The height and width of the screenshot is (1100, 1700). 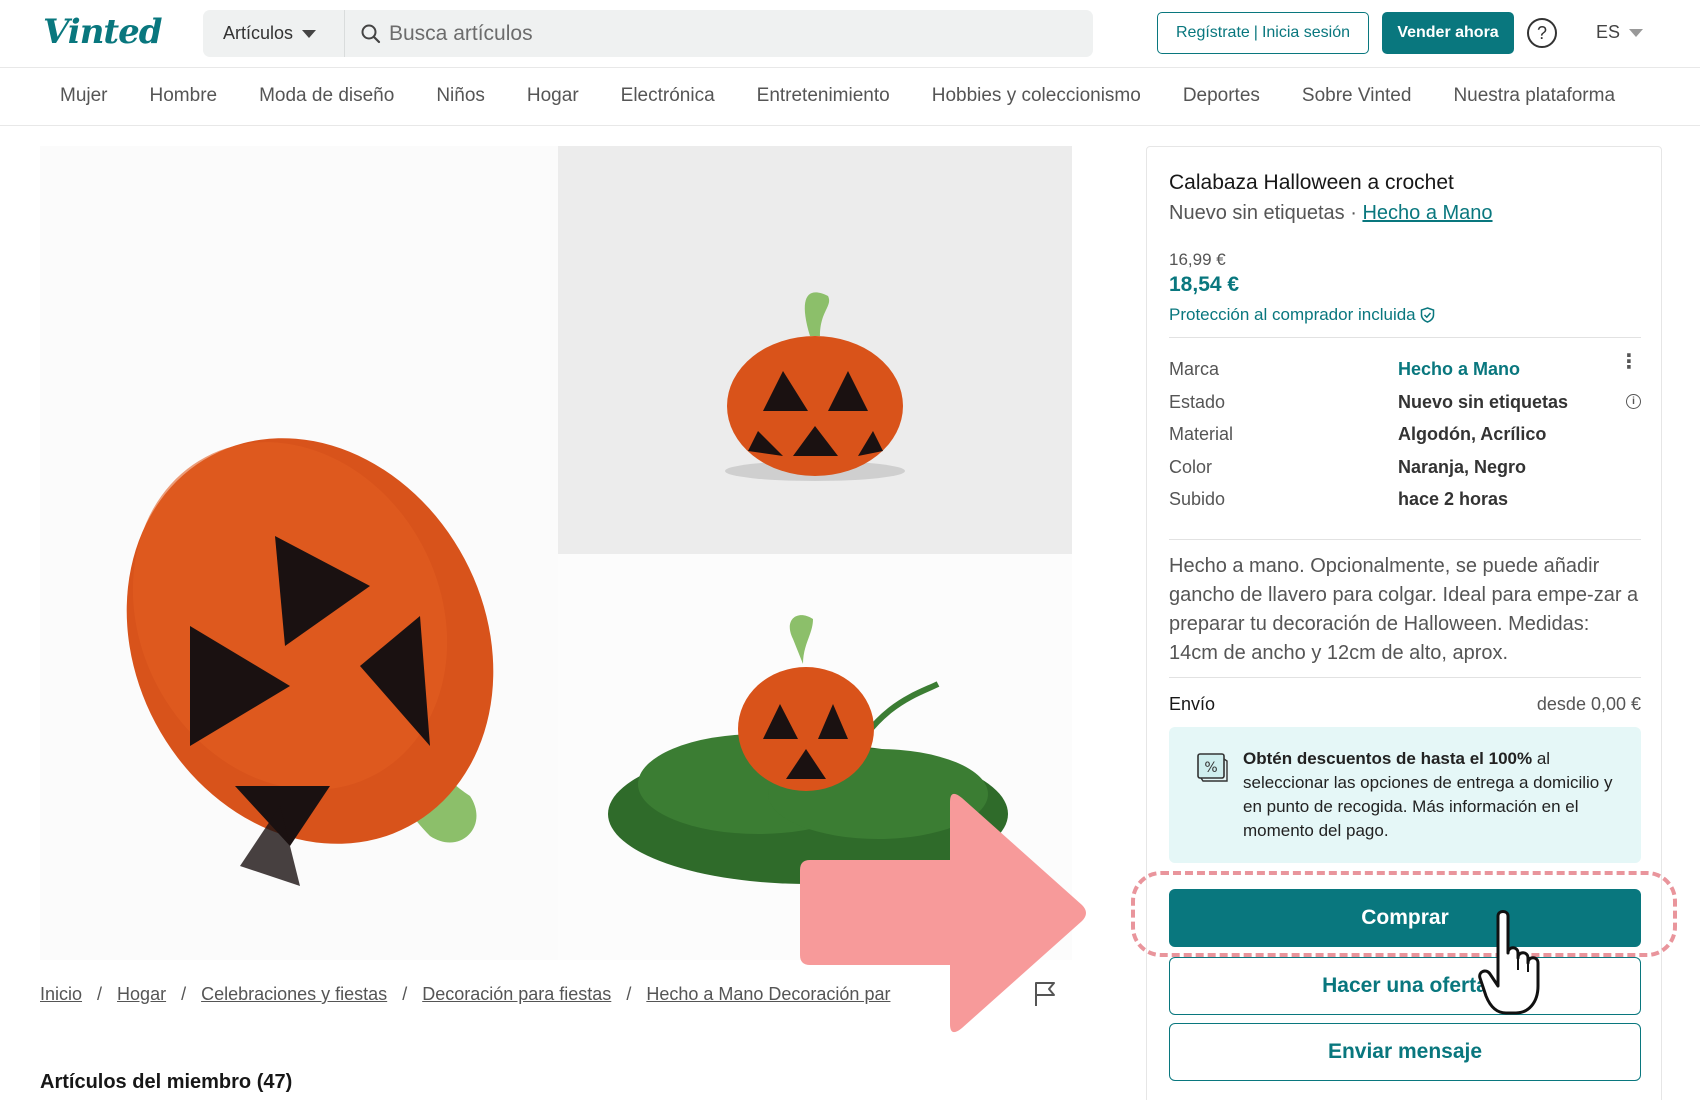 What do you see at coordinates (84, 96) in the screenshot?
I see `nav-item-mujer: Mujer` at bounding box center [84, 96].